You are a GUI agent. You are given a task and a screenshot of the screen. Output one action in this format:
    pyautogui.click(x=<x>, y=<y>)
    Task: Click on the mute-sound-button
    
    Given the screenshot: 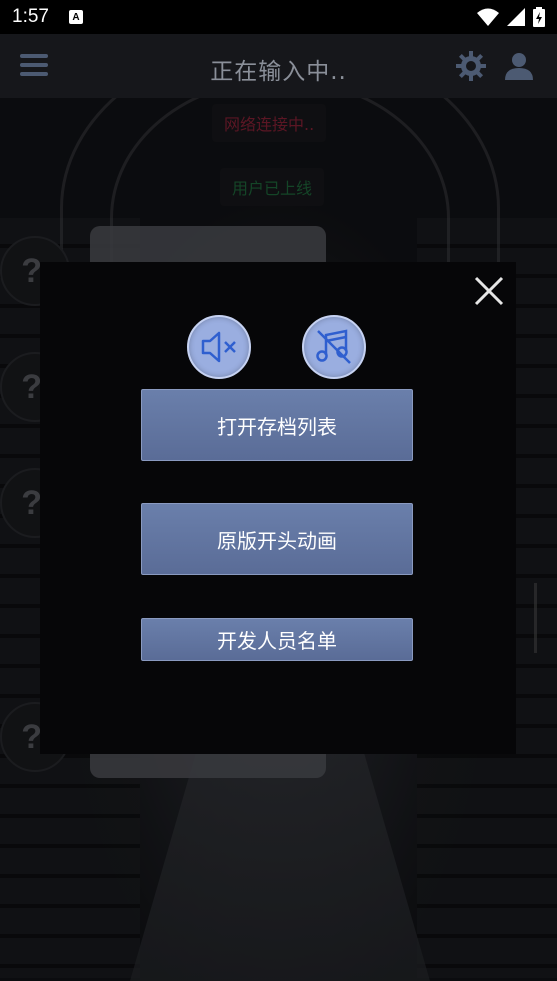 What is the action you would take?
    pyautogui.click(x=219, y=347)
    